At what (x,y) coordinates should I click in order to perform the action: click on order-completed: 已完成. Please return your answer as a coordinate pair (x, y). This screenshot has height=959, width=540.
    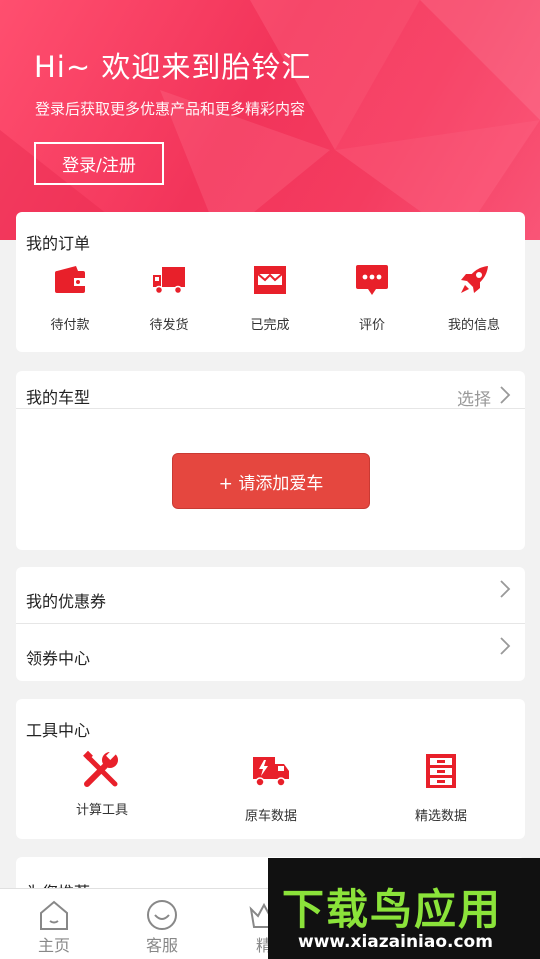
    Looking at the image, I should click on (270, 296).